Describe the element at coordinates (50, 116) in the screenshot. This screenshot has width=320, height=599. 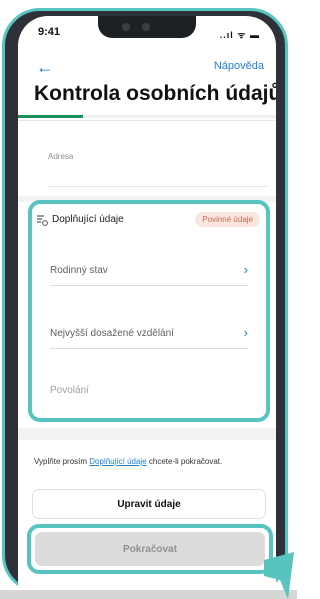
I see `progress-fill` at that location.